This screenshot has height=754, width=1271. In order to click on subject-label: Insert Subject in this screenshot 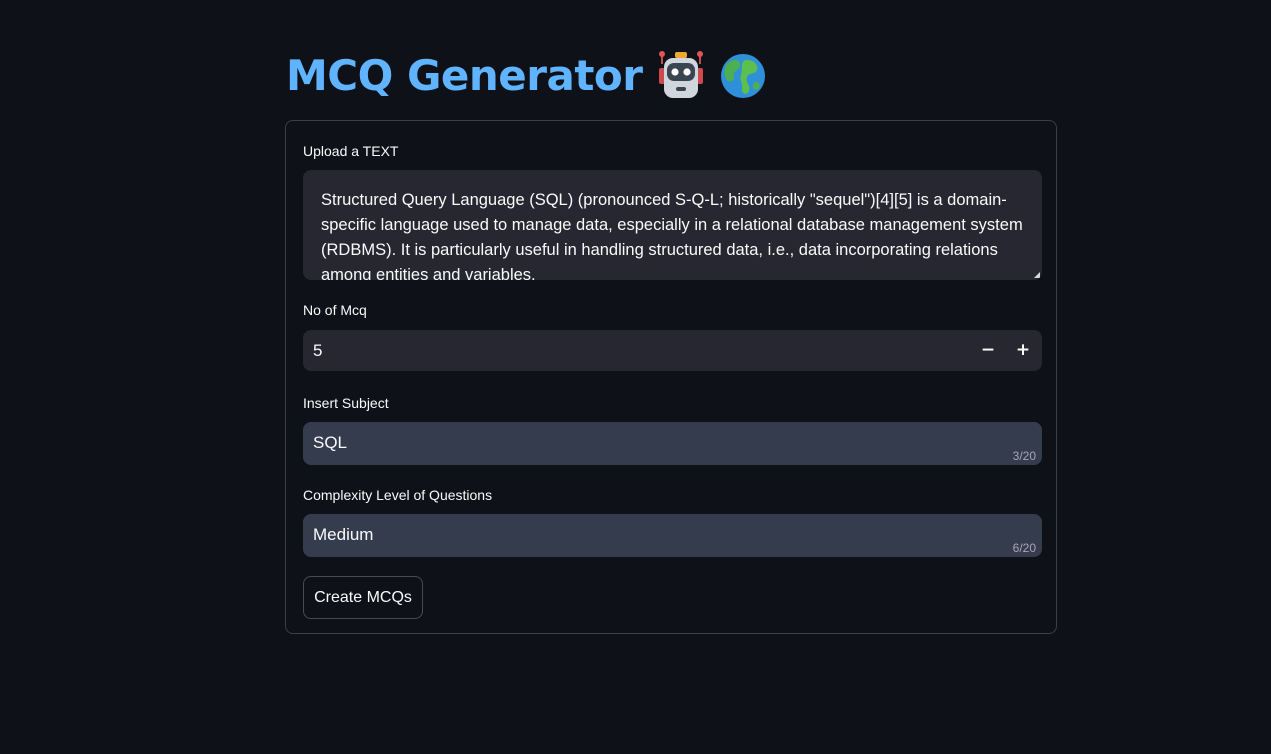, I will do `click(346, 403)`.